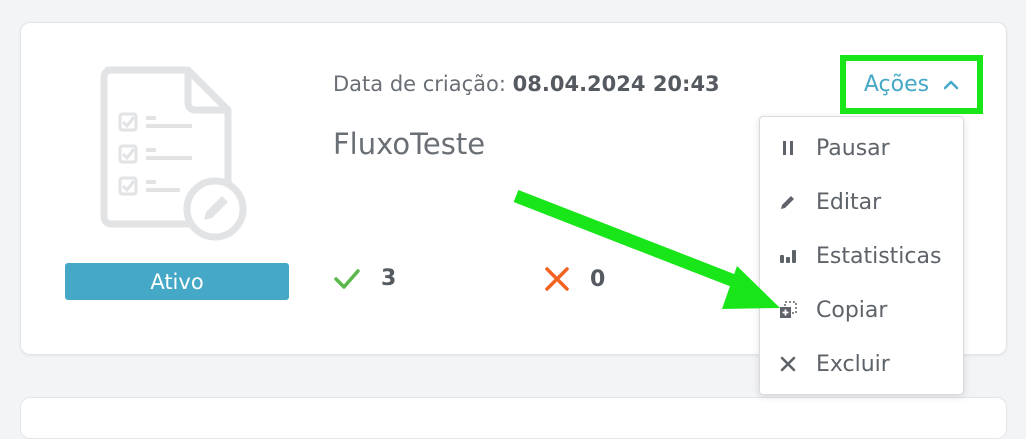  What do you see at coordinates (616, 84) in the screenshot?
I see `creation-date-value: 08.04.2024 20:43` at bounding box center [616, 84].